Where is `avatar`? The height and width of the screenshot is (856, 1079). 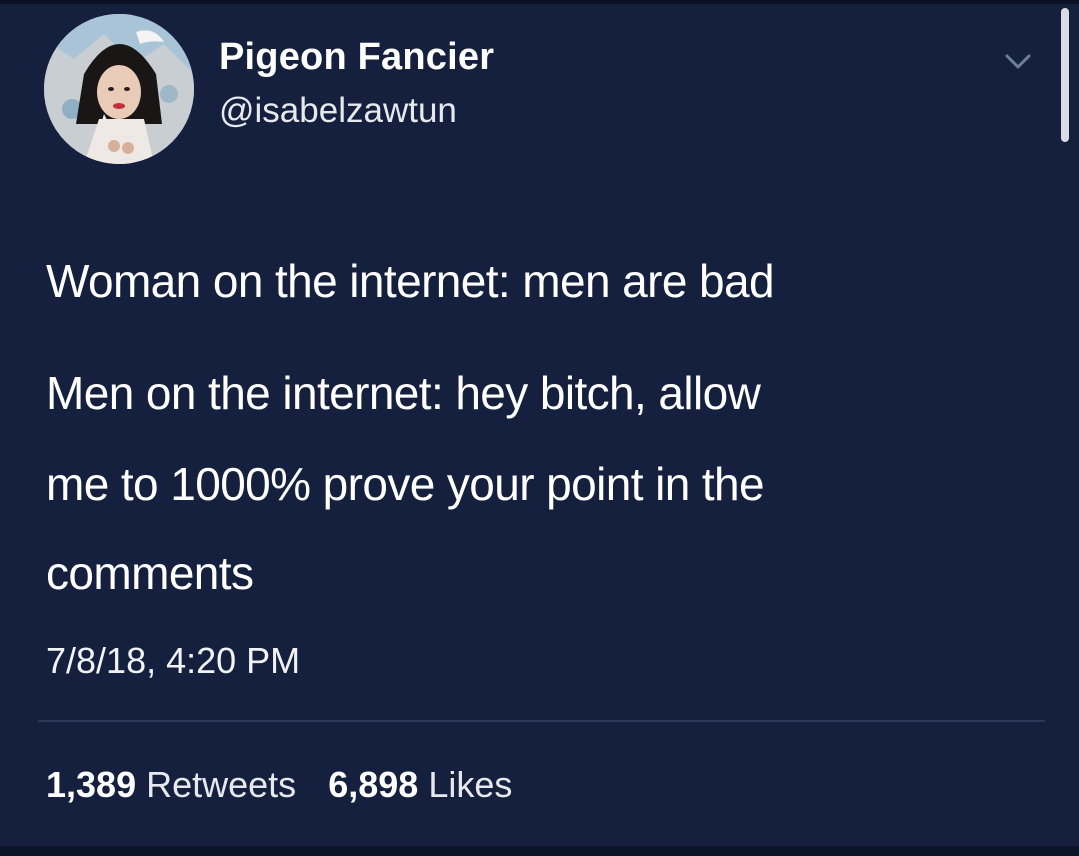 avatar is located at coordinates (119, 89).